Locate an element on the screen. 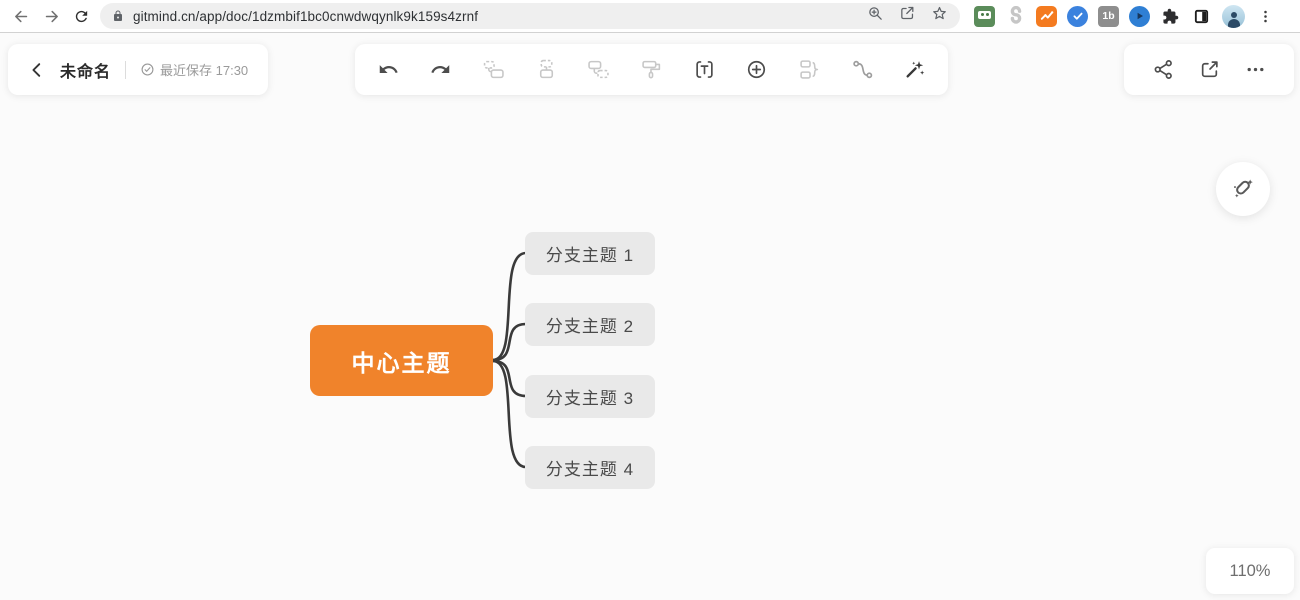 The height and width of the screenshot is (600, 1300). bookmark-star-icon is located at coordinates (939, 13).